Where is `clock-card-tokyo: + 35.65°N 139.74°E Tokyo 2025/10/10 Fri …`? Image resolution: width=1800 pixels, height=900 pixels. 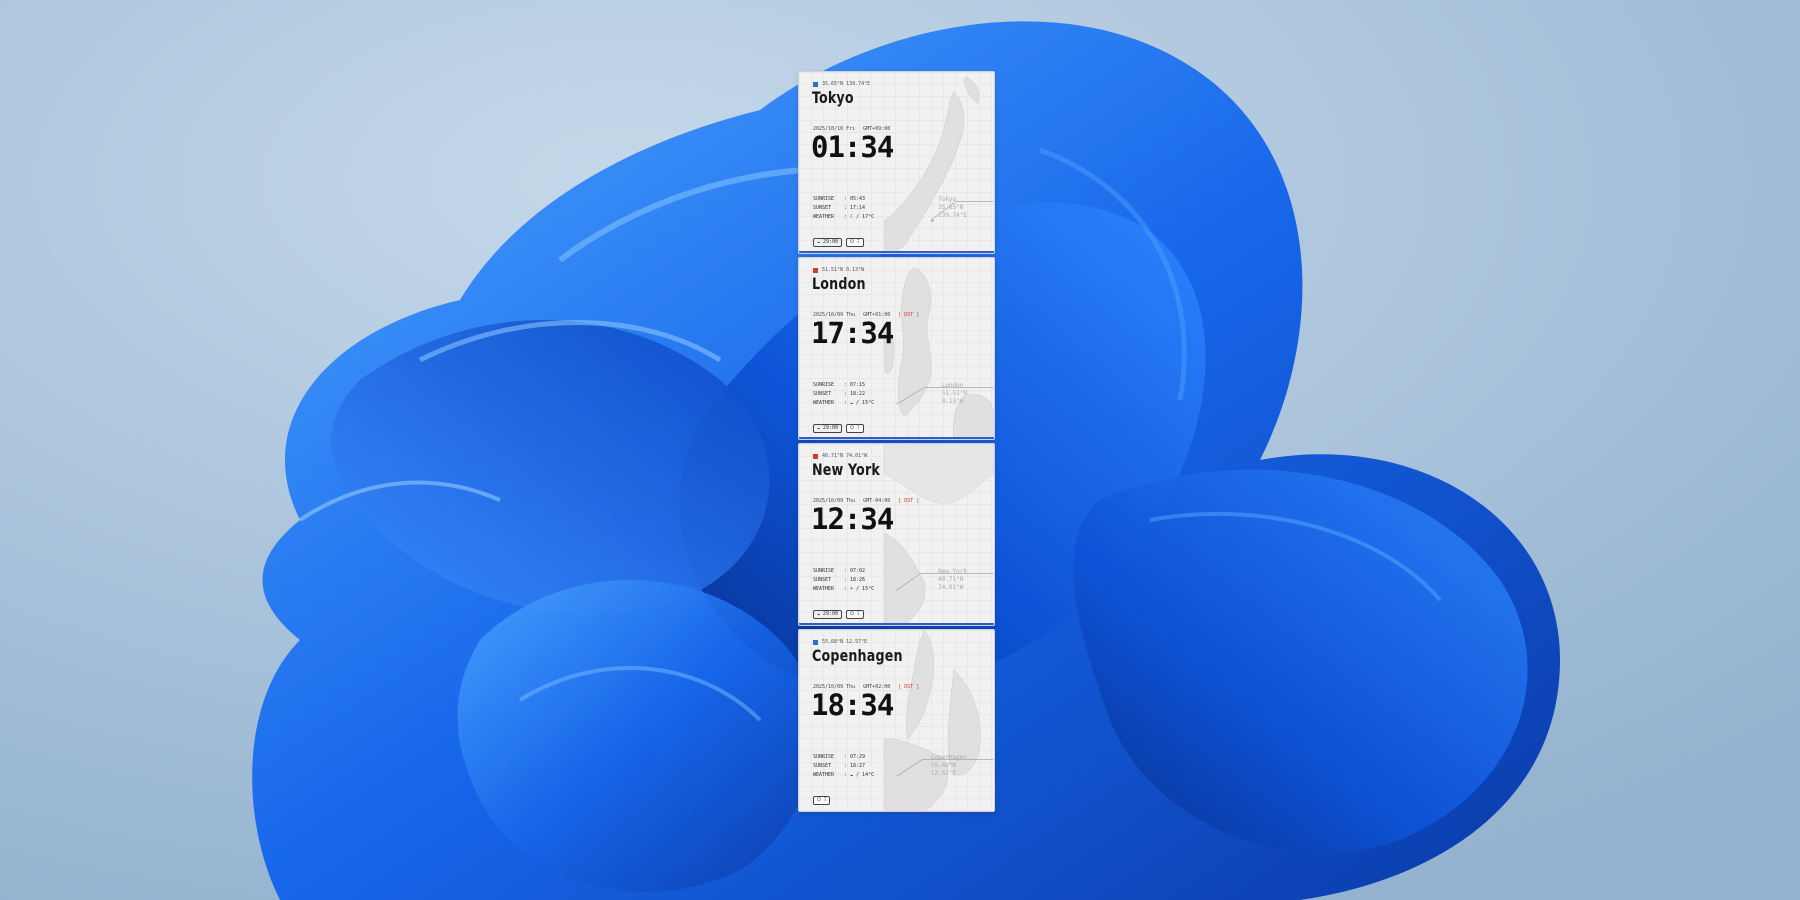
clock-card-tokyo: + 35.65°N 139.74°E Tokyo 2025/10/10 Fri … is located at coordinates (896, 162).